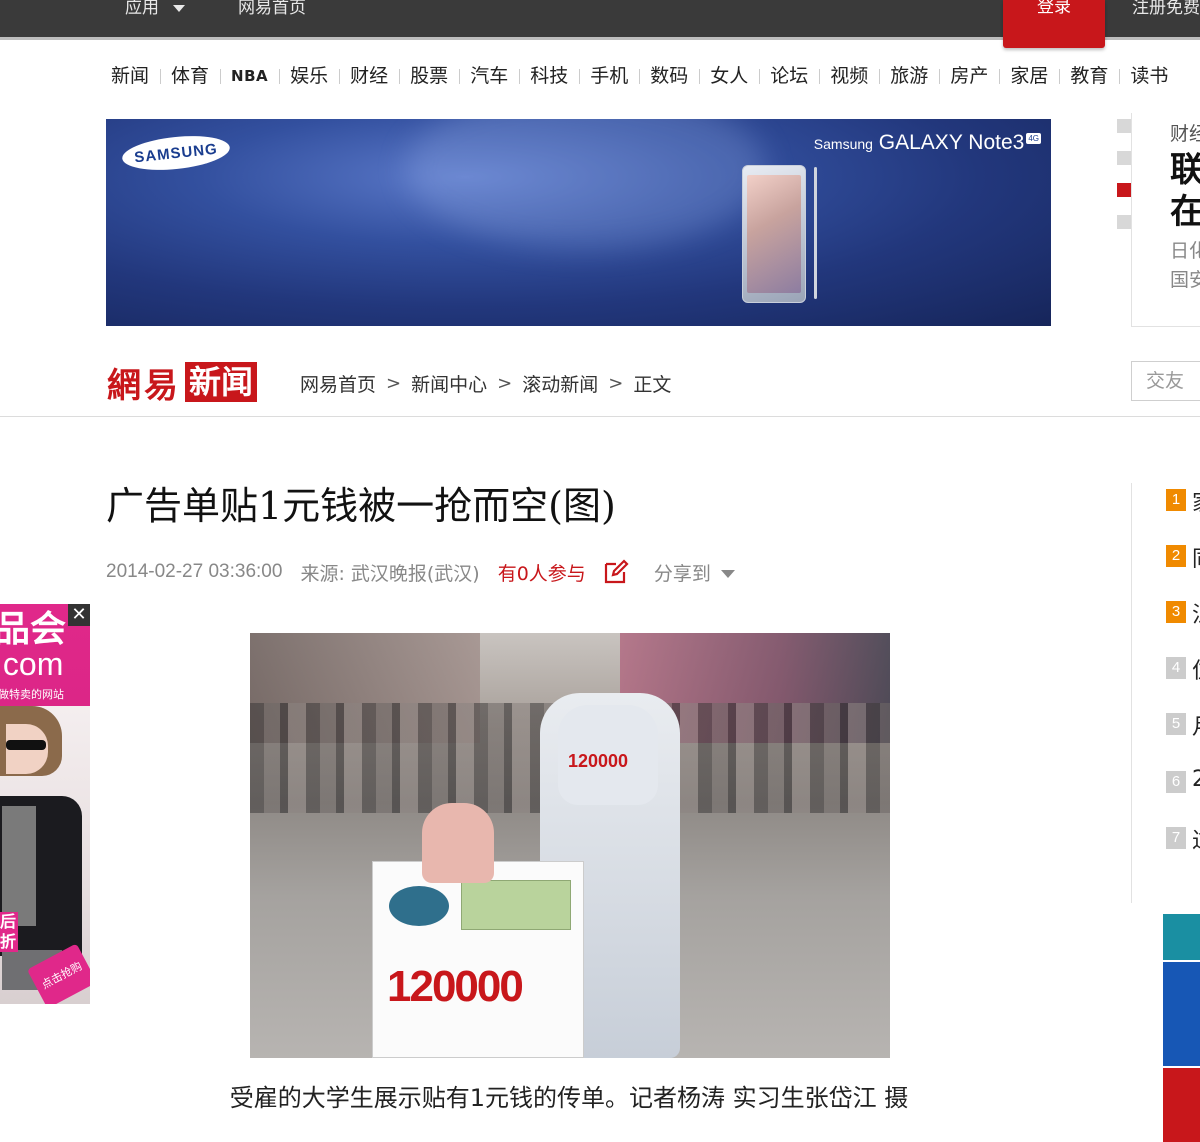 This screenshot has height=1142, width=1200. Describe the element at coordinates (338, 383) in the screenshot. I see `breadcrumb-home: 网易首页` at that location.